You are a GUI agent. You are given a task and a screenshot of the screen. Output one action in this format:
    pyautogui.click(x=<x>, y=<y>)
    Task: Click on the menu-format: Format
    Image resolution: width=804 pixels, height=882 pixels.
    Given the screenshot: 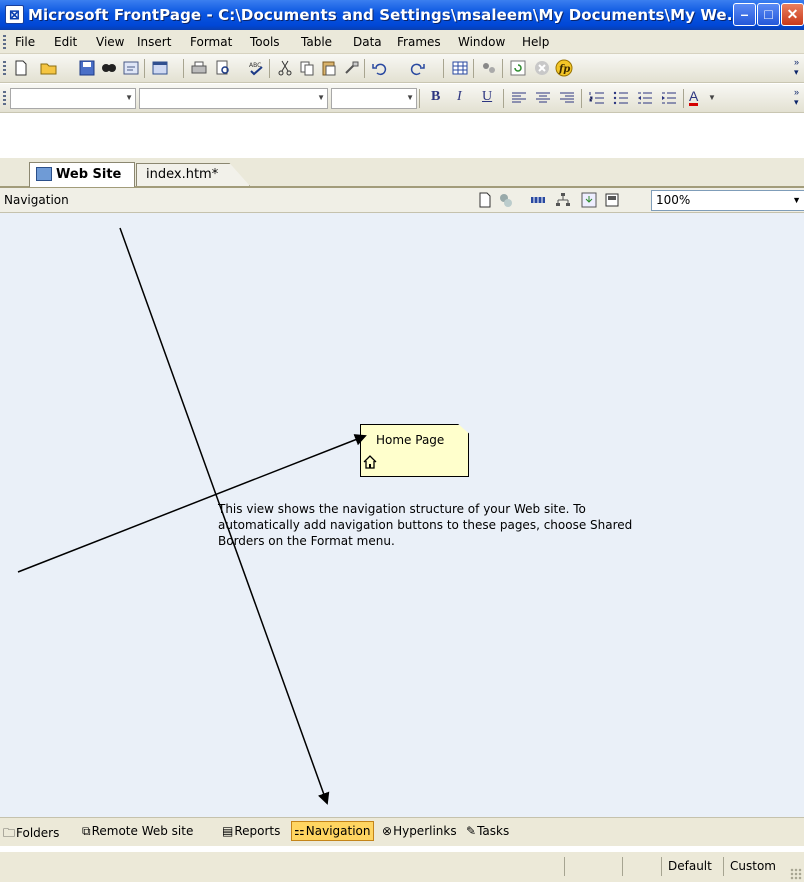 What is the action you would take?
    pyautogui.click(x=211, y=42)
    